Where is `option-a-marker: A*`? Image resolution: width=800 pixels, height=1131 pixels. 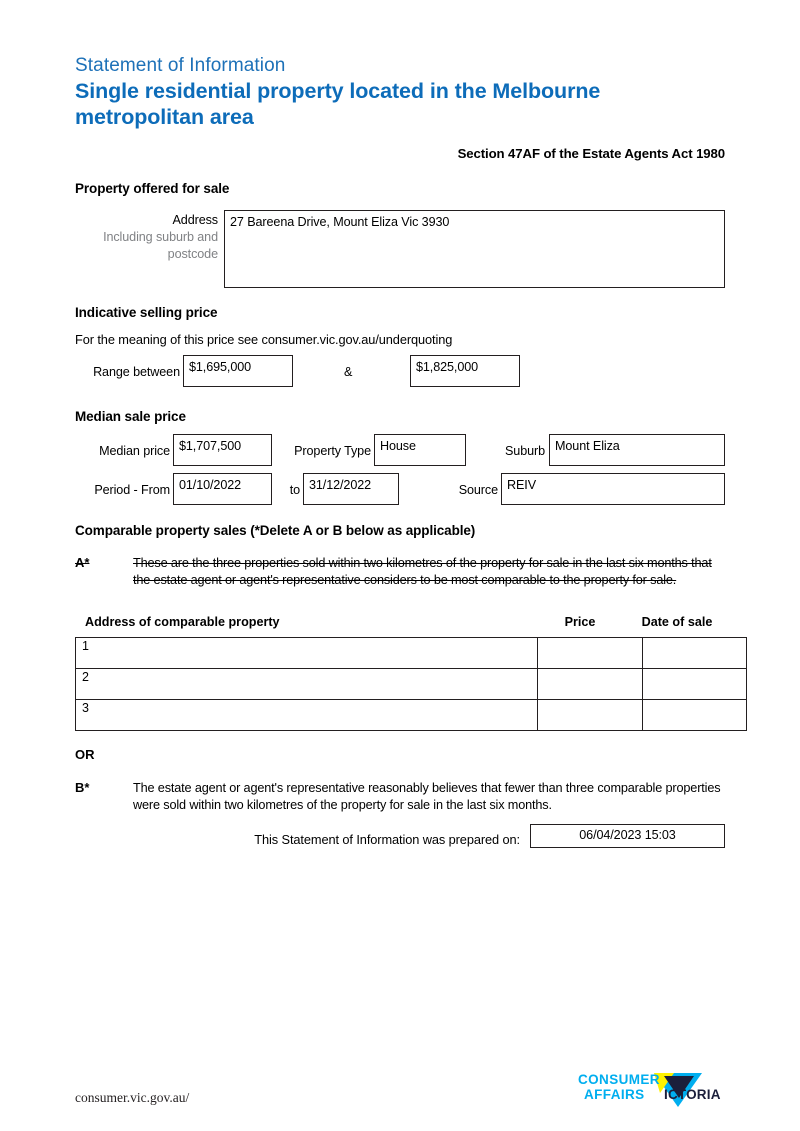
option-a-marker: A* is located at coordinates (82, 562).